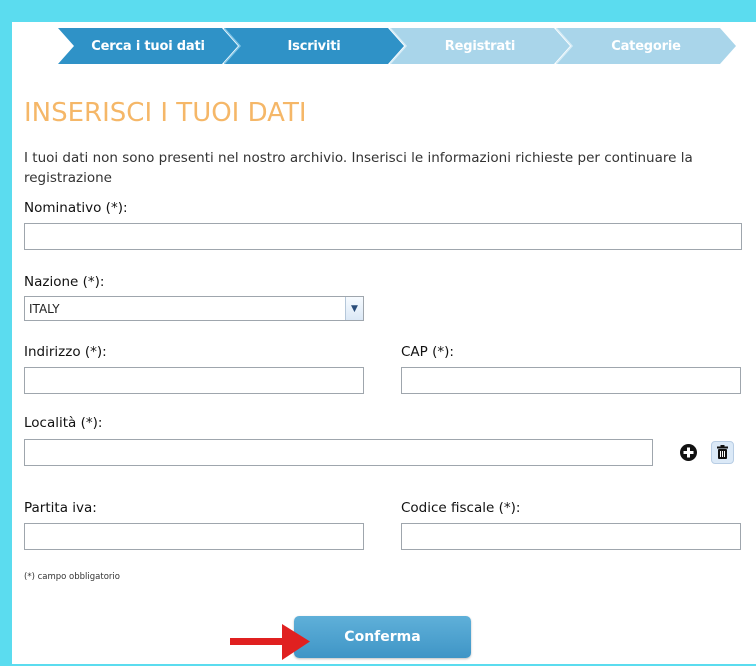 The height and width of the screenshot is (666, 756). I want to click on partita-iva-label: Partita iva:, so click(60, 508).